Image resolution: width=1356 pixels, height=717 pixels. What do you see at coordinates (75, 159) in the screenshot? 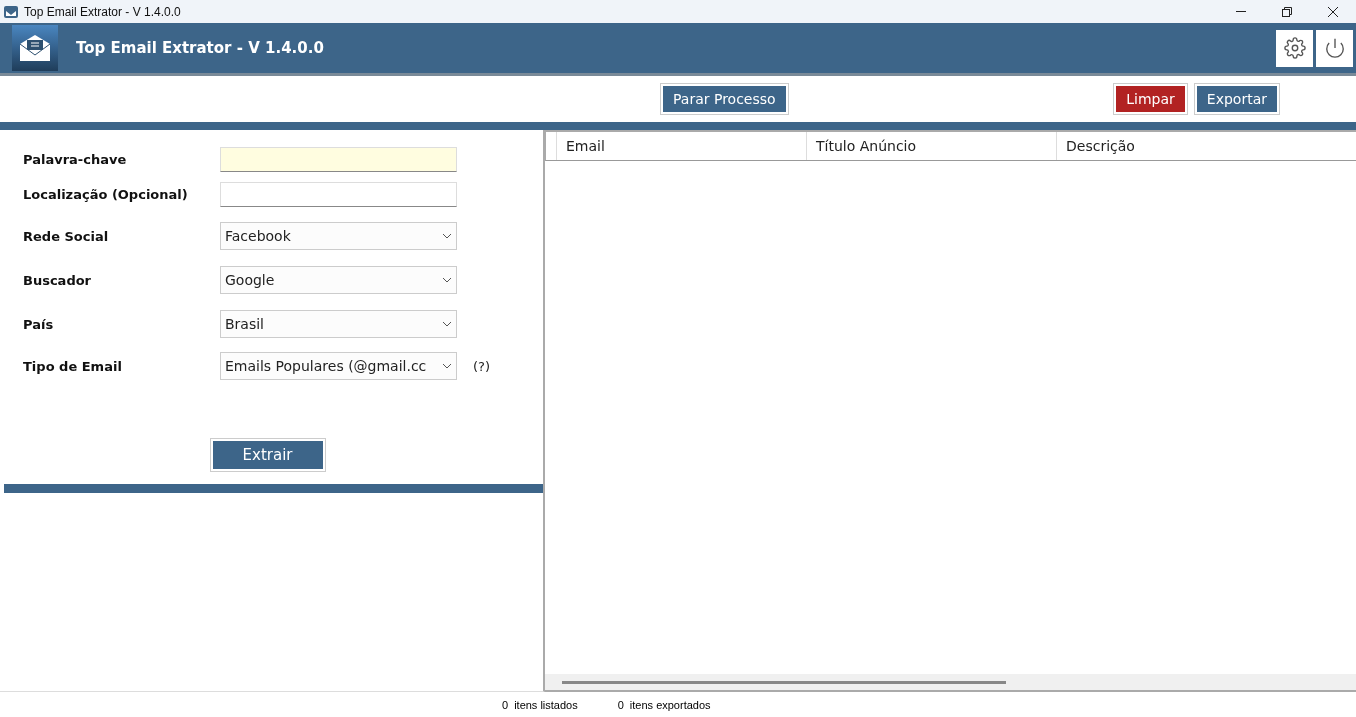
I see `field-label: Palavra-chave` at bounding box center [75, 159].